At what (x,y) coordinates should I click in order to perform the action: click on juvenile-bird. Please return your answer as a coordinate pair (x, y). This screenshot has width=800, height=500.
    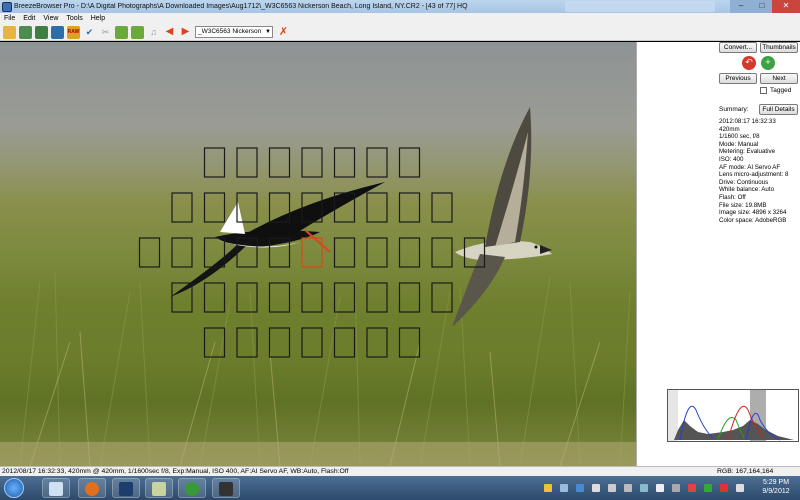
    Looking at the image, I should click on (502, 217).